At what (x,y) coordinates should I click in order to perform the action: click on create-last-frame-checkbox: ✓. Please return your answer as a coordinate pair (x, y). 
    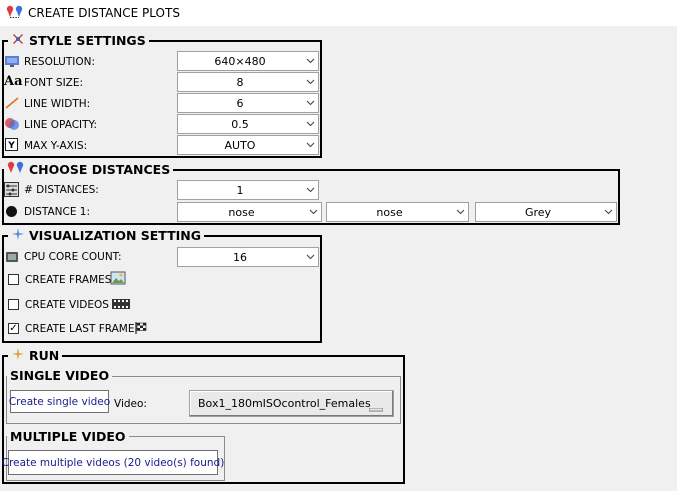
    Looking at the image, I should click on (13, 328).